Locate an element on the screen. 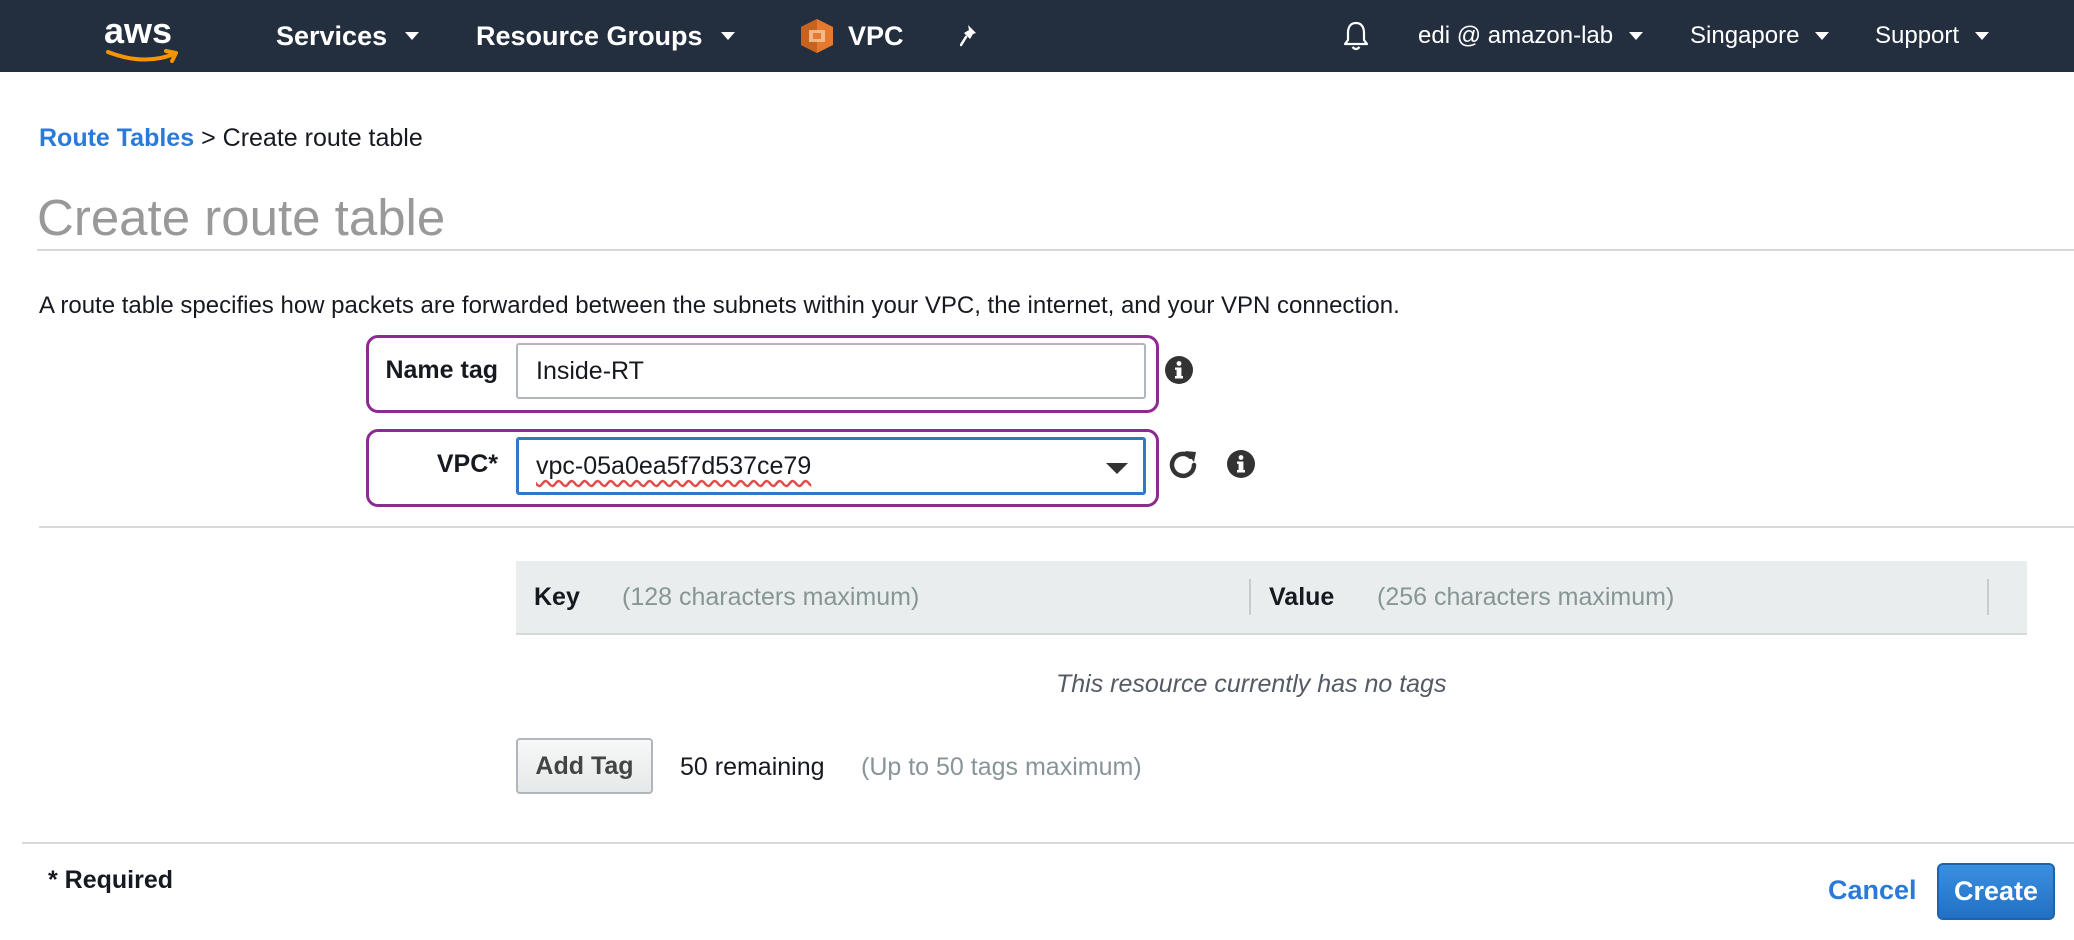 This screenshot has width=2074, height=940. account-menu: edi @ amazon-lab is located at coordinates (1531, 36).